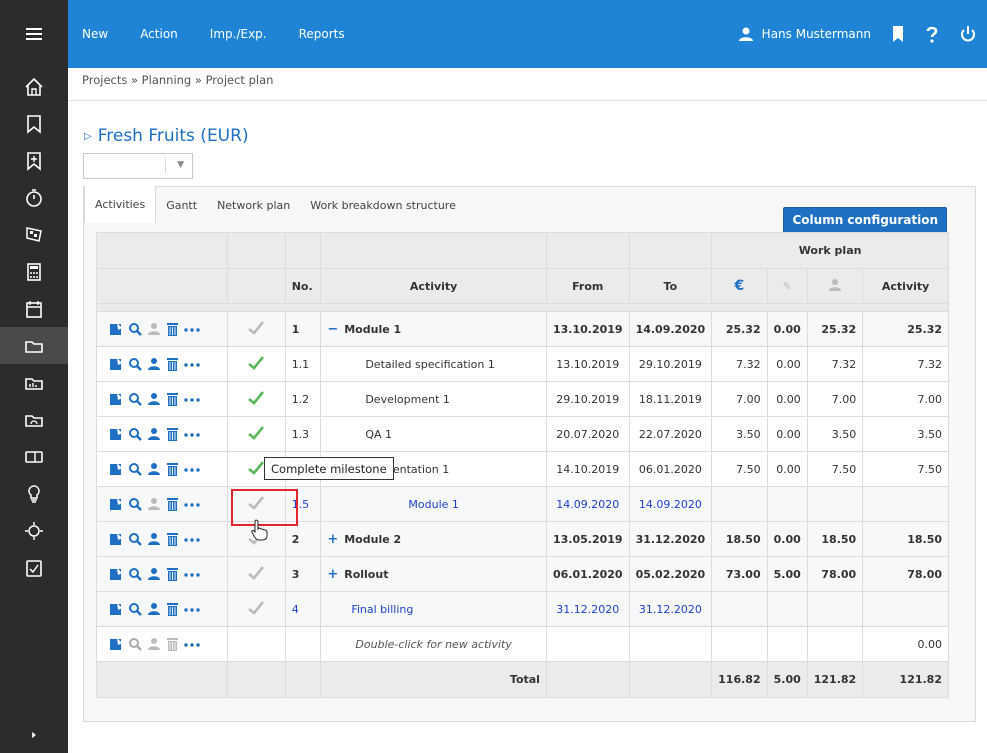 Image resolution: width=987 pixels, height=753 pixels. What do you see at coordinates (34, 456) in the screenshot?
I see `board-icon` at bounding box center [34, 456].